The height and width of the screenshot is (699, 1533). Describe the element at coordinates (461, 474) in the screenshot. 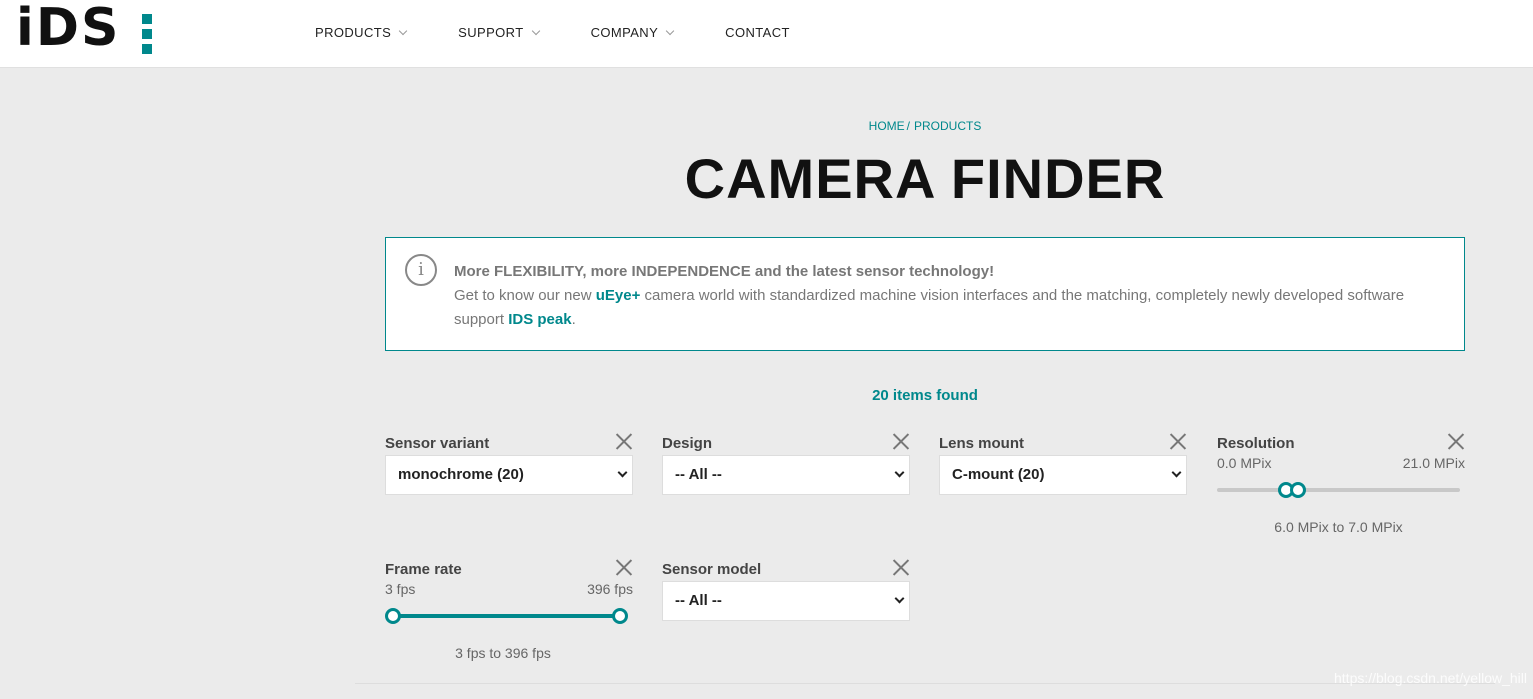

I see `select-value: monochrome (20)` at that location.